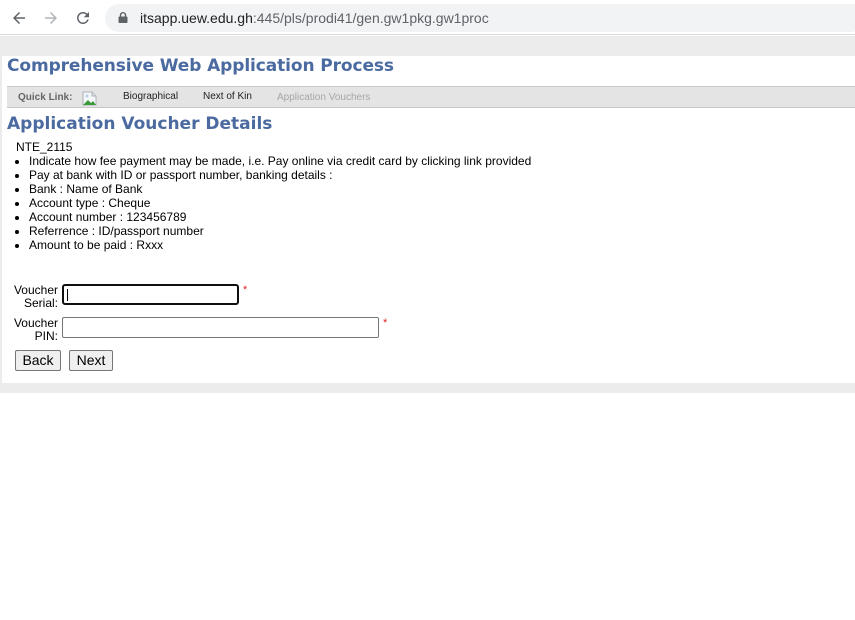  I want to click on instruction-item: Account type : Cheque, so click(280, 203).